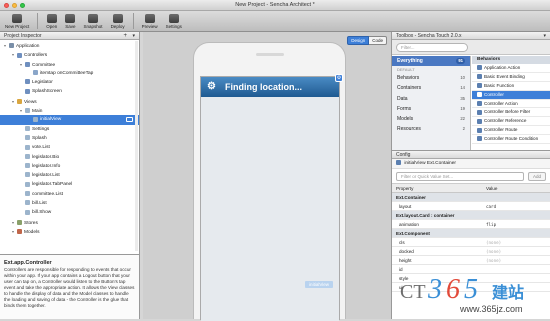  Describe the element at coordinates (511, 77) in the screenshot. I see `toolbox-item: Basic Event Binding` at that location.